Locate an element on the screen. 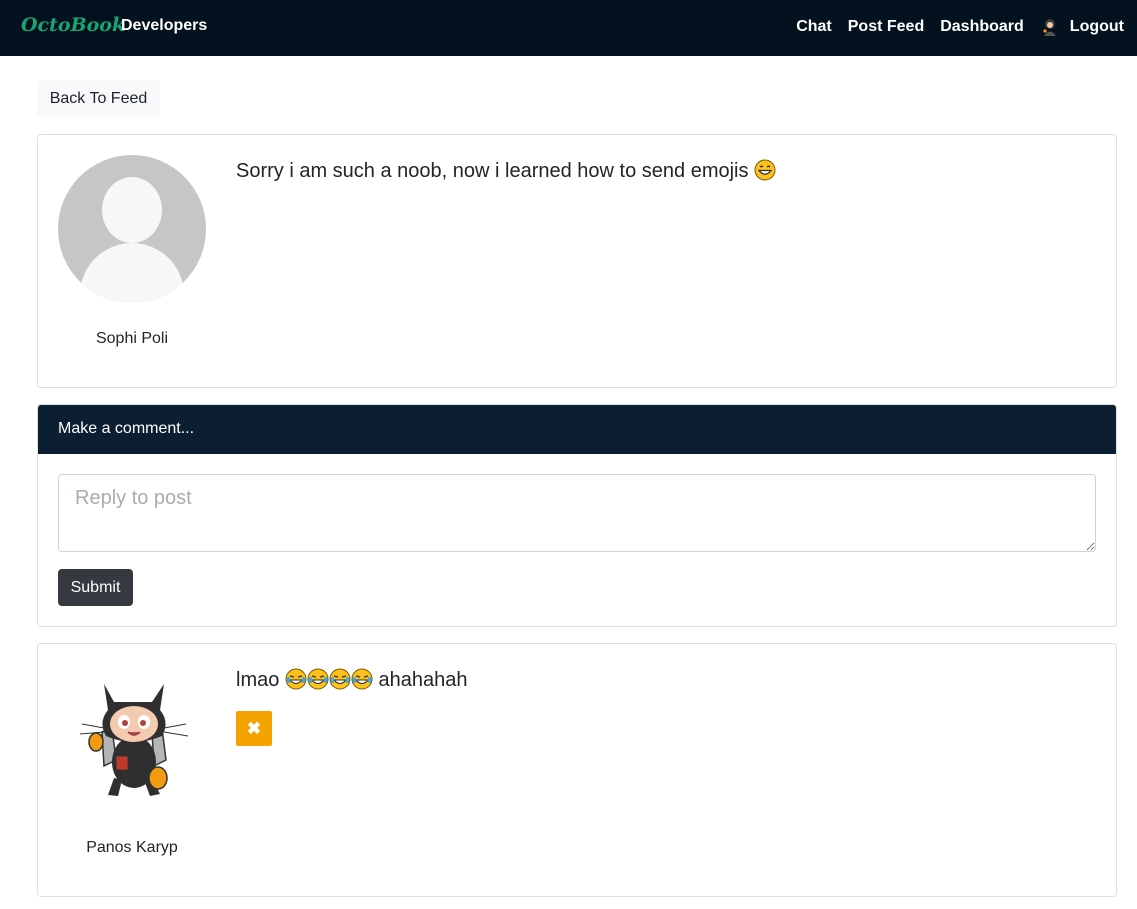  user-avatar-icon is located at coordinates (1050, 27).